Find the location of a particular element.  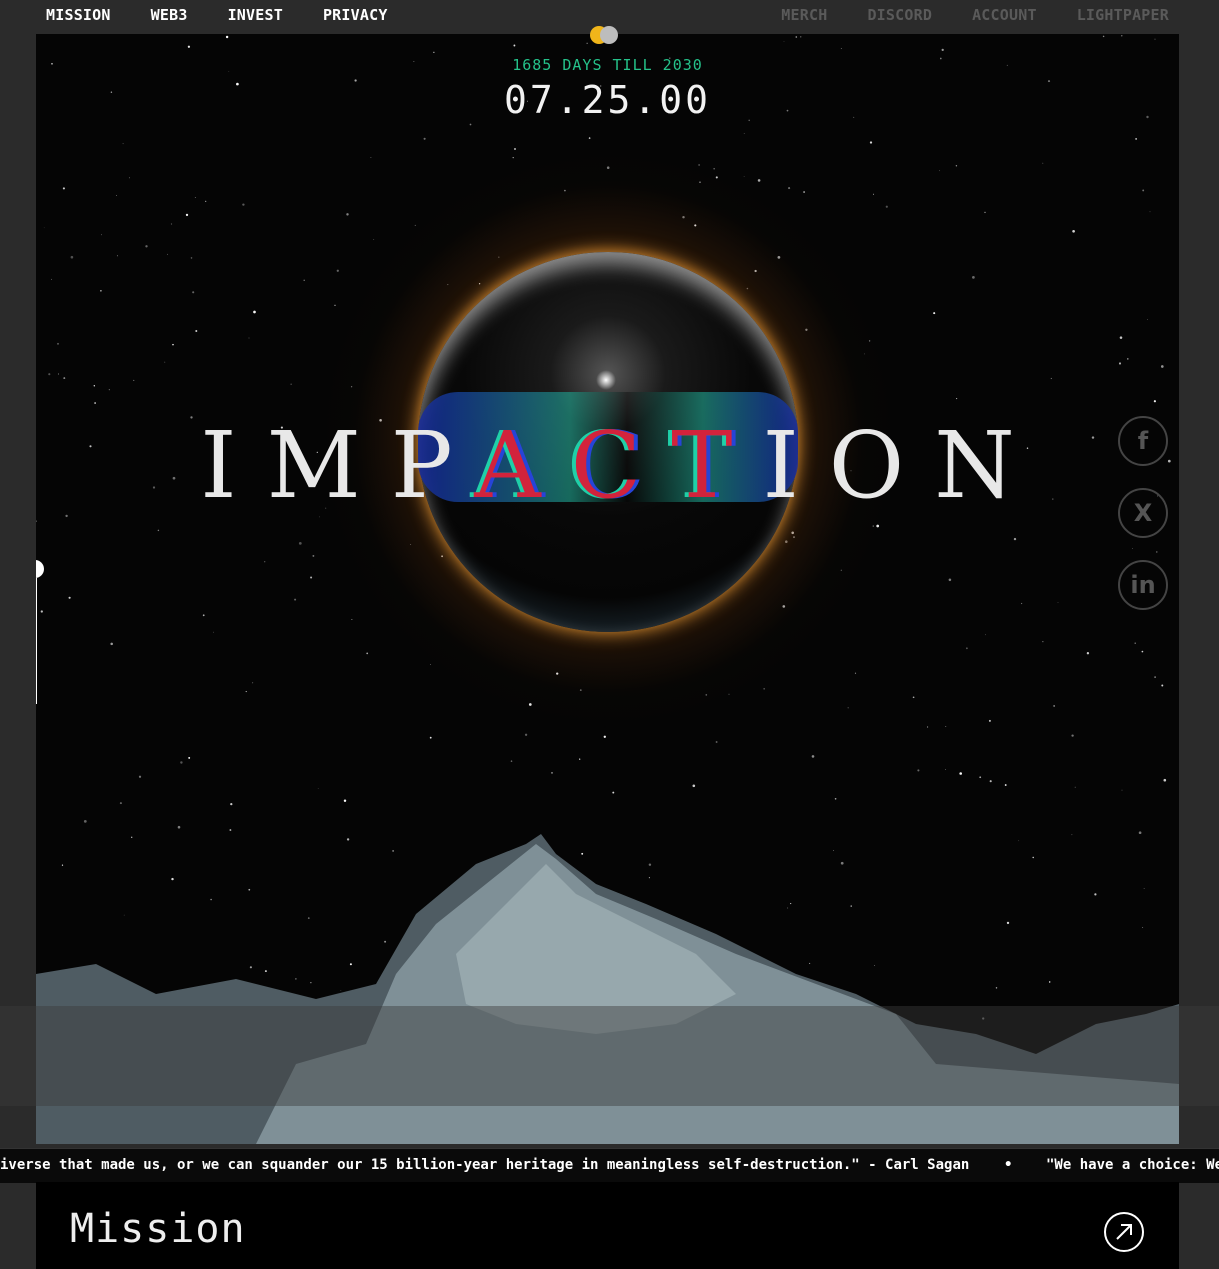

nav-discord: DISCORD is located at coordinates (899, 15).